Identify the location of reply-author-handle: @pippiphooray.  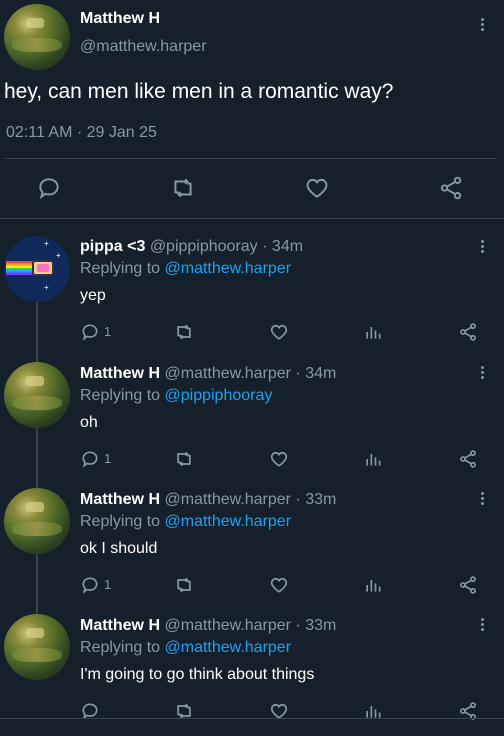
(204, 246).